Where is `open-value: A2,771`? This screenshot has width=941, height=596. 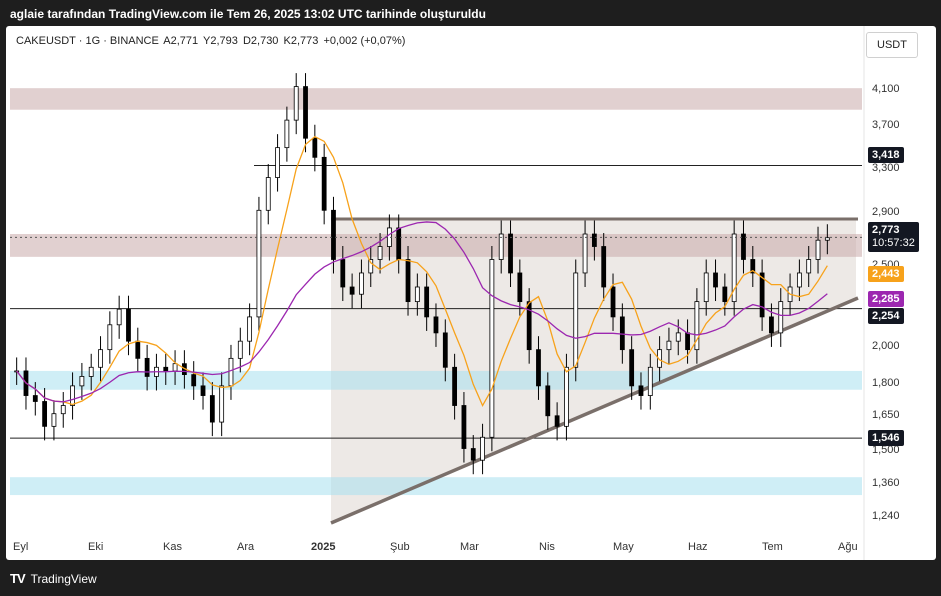 open-value: A2,771 is located at coordinates (181, 41).